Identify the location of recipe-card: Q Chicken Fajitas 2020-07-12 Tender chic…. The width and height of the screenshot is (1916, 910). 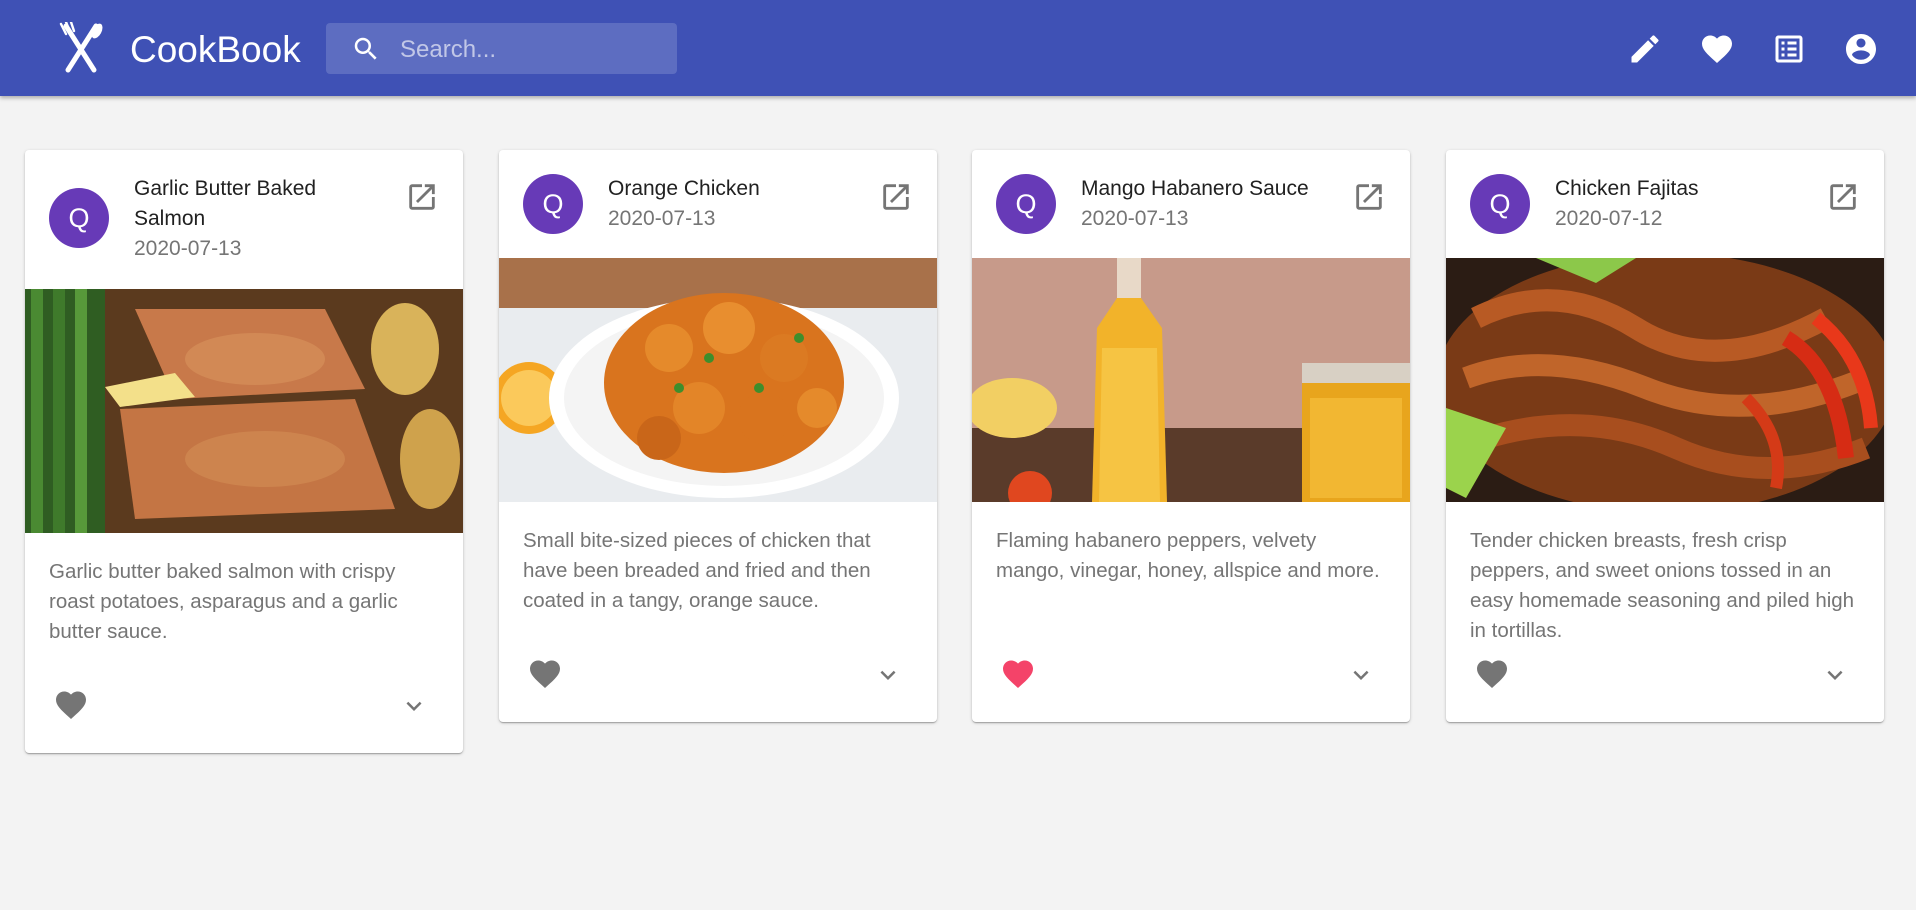
(1665, 436).